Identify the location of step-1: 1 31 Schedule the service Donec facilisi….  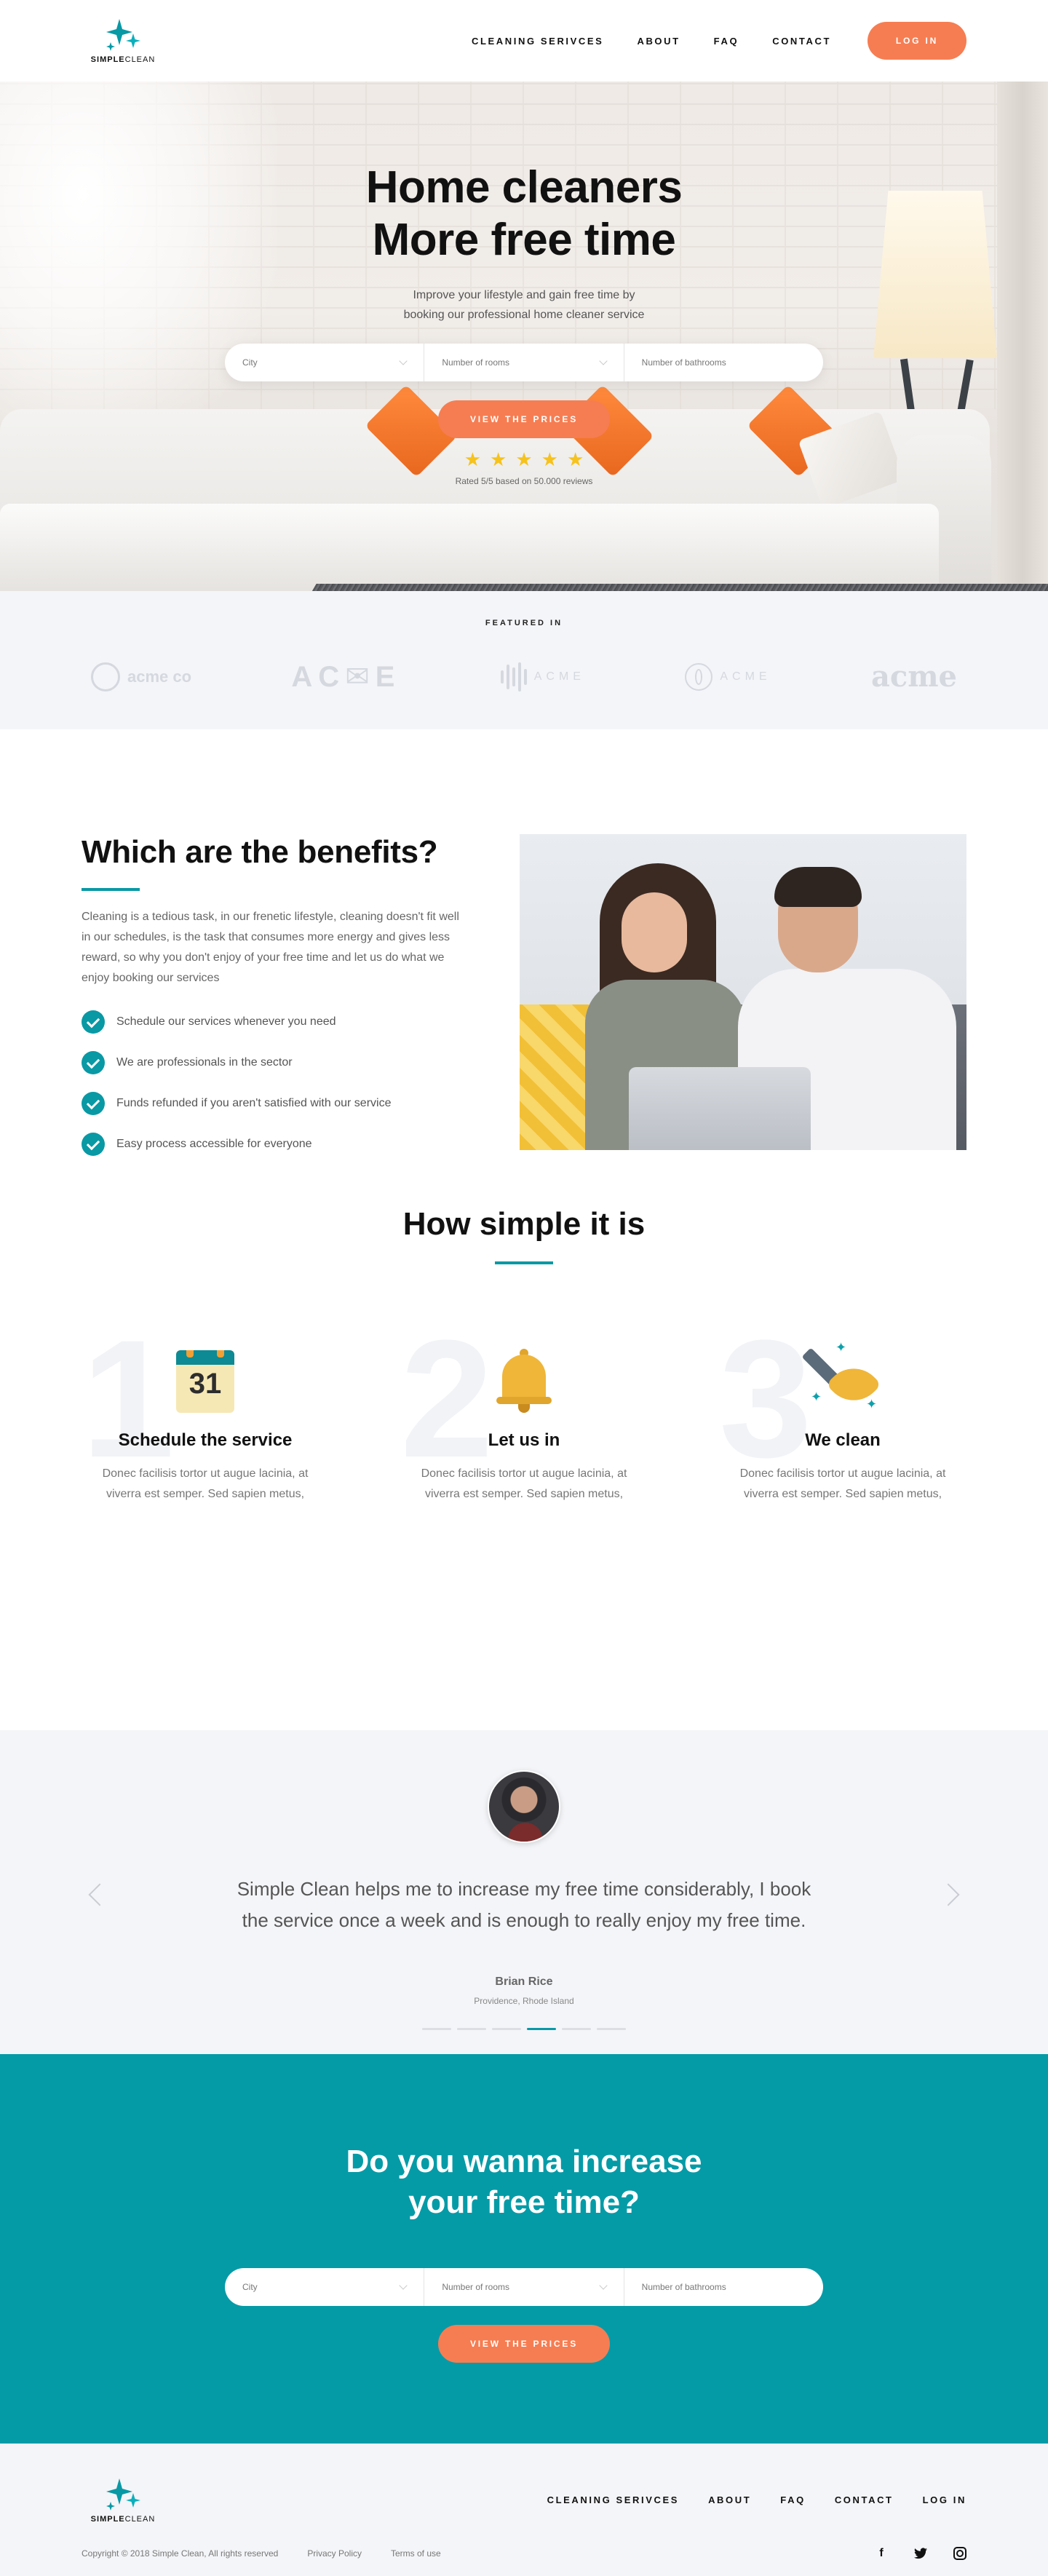
(205, 1417).